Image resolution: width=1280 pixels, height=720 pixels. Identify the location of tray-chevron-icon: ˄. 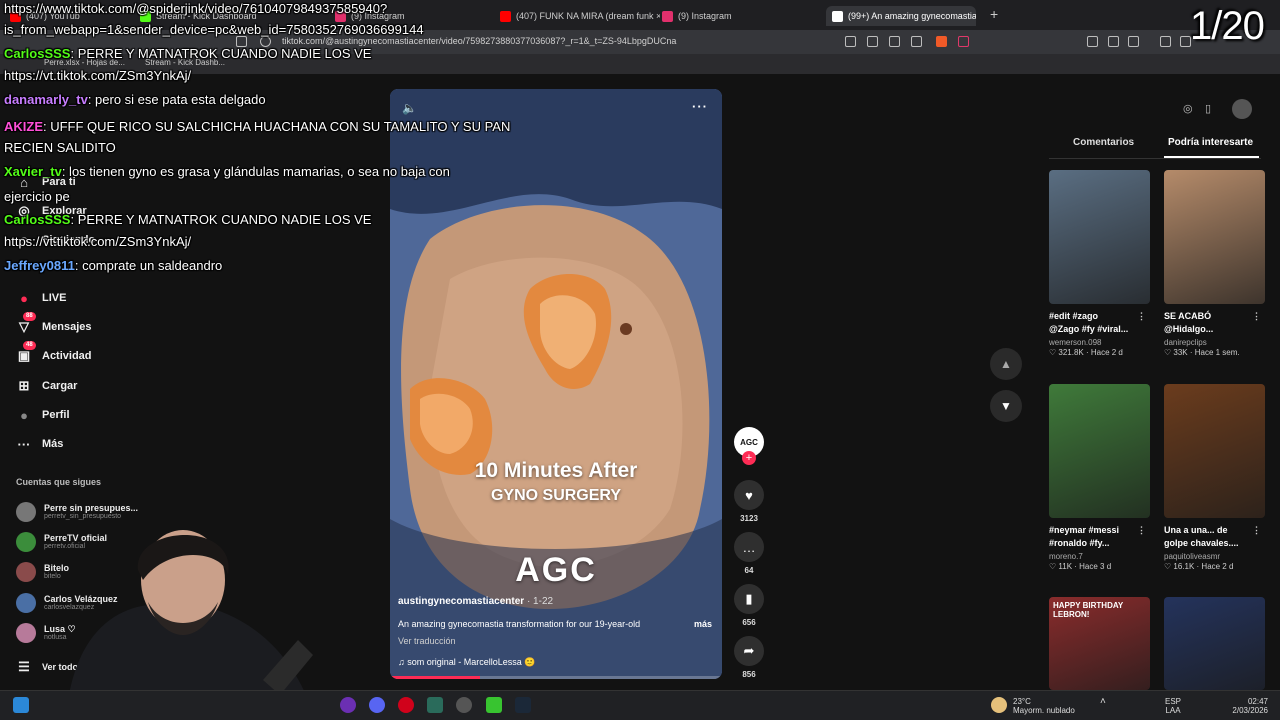
(1103, 702).